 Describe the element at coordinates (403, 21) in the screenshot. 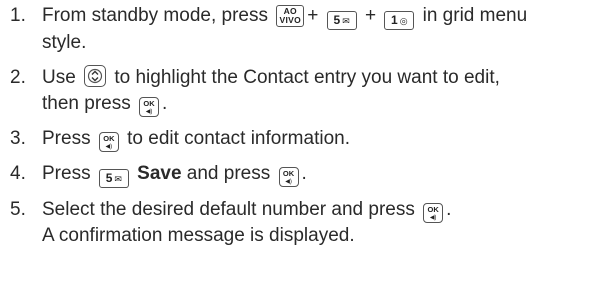

I see `key-glyph: ◎` at that location.